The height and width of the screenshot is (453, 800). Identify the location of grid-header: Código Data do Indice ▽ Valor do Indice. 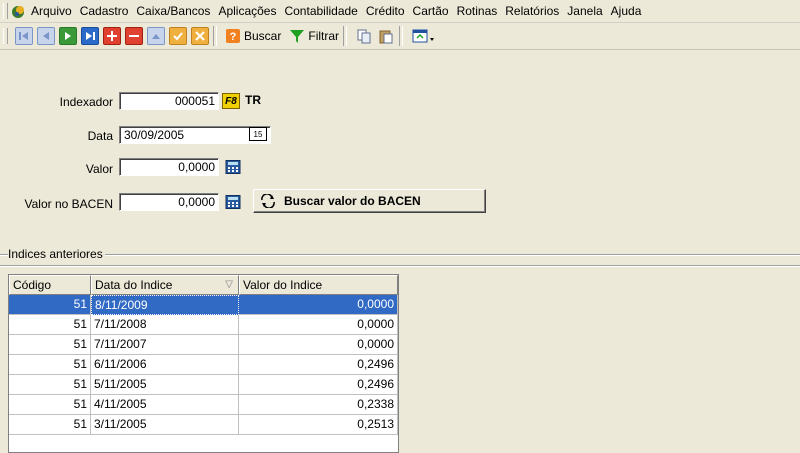
(203, 285).